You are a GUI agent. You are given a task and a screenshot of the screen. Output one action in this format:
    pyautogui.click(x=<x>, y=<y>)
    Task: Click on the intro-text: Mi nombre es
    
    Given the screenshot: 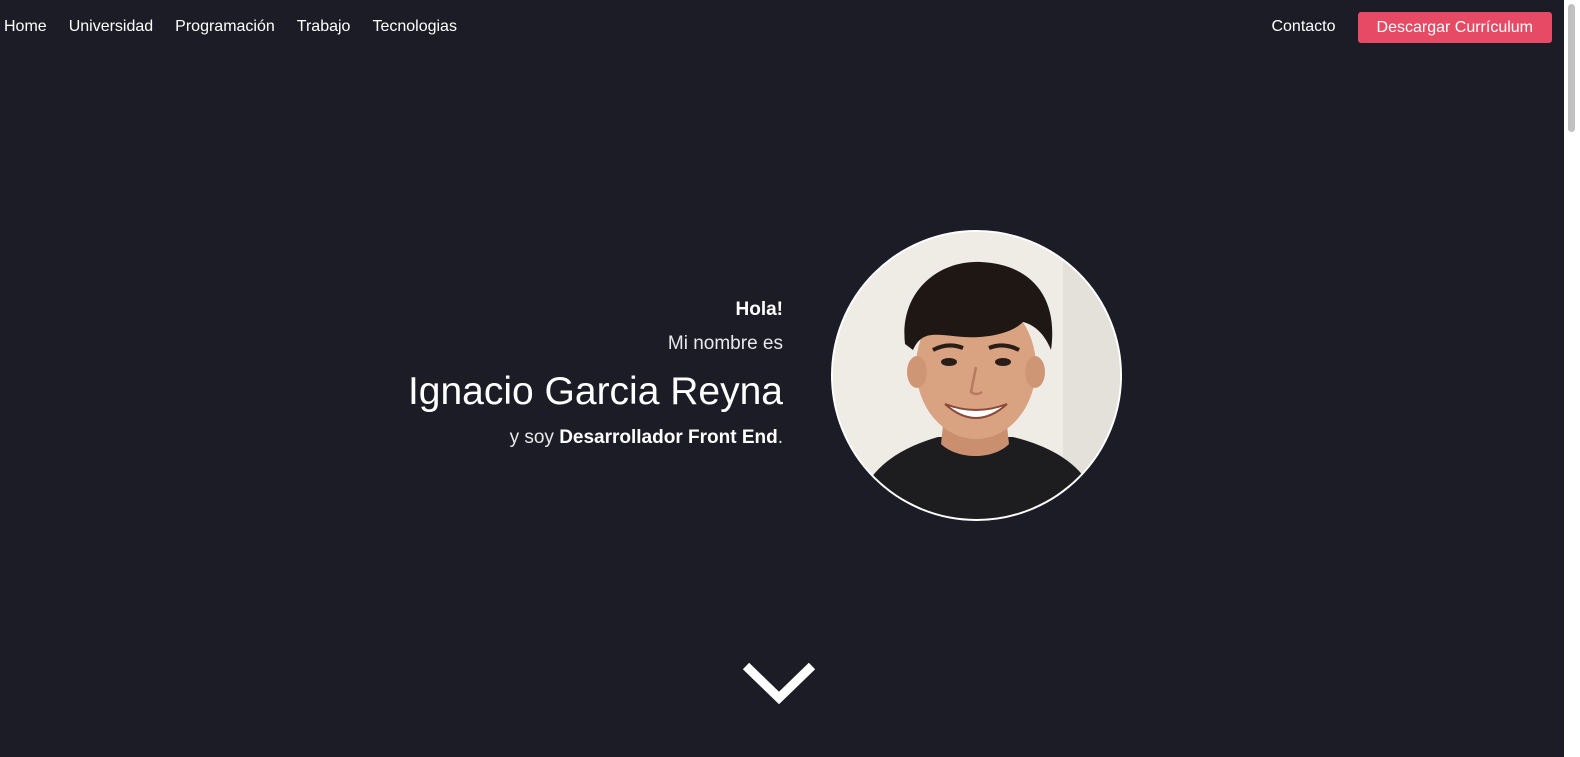 What is the action you would take?
    pyautogui.click(x=725, y=343)
    